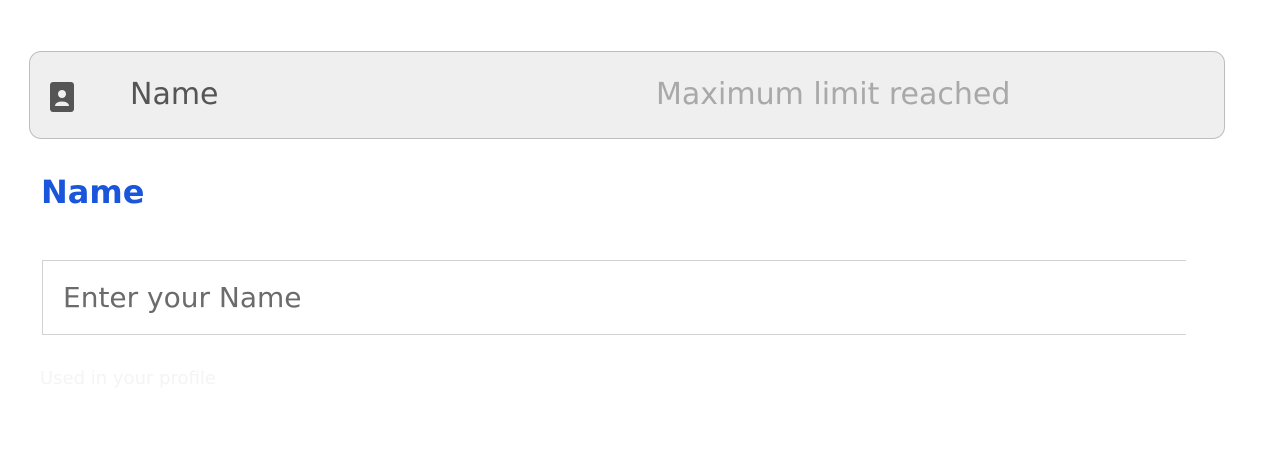 This screenshot has width=1278, height=454. What do you see at coordinates (1216, 300) in the screenshot?
I see `input-fade-edge` at bounding box center [1216, 300].